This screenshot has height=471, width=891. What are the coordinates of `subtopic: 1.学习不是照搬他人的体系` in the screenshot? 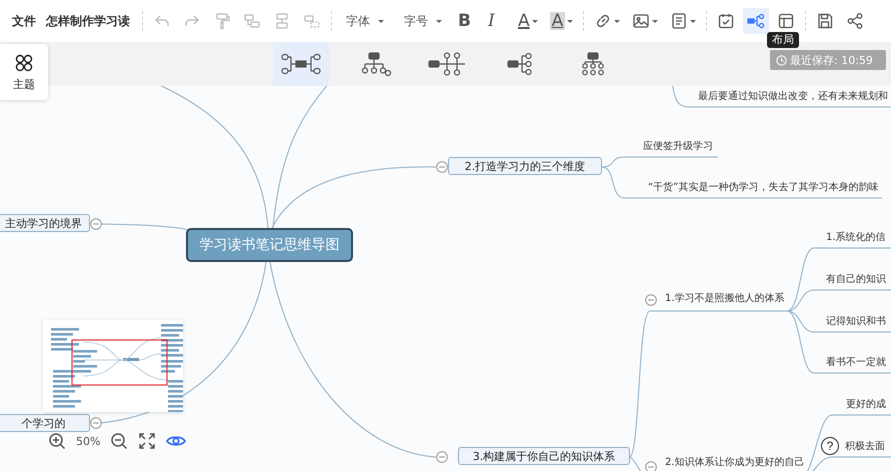 It's located at (725, 299).